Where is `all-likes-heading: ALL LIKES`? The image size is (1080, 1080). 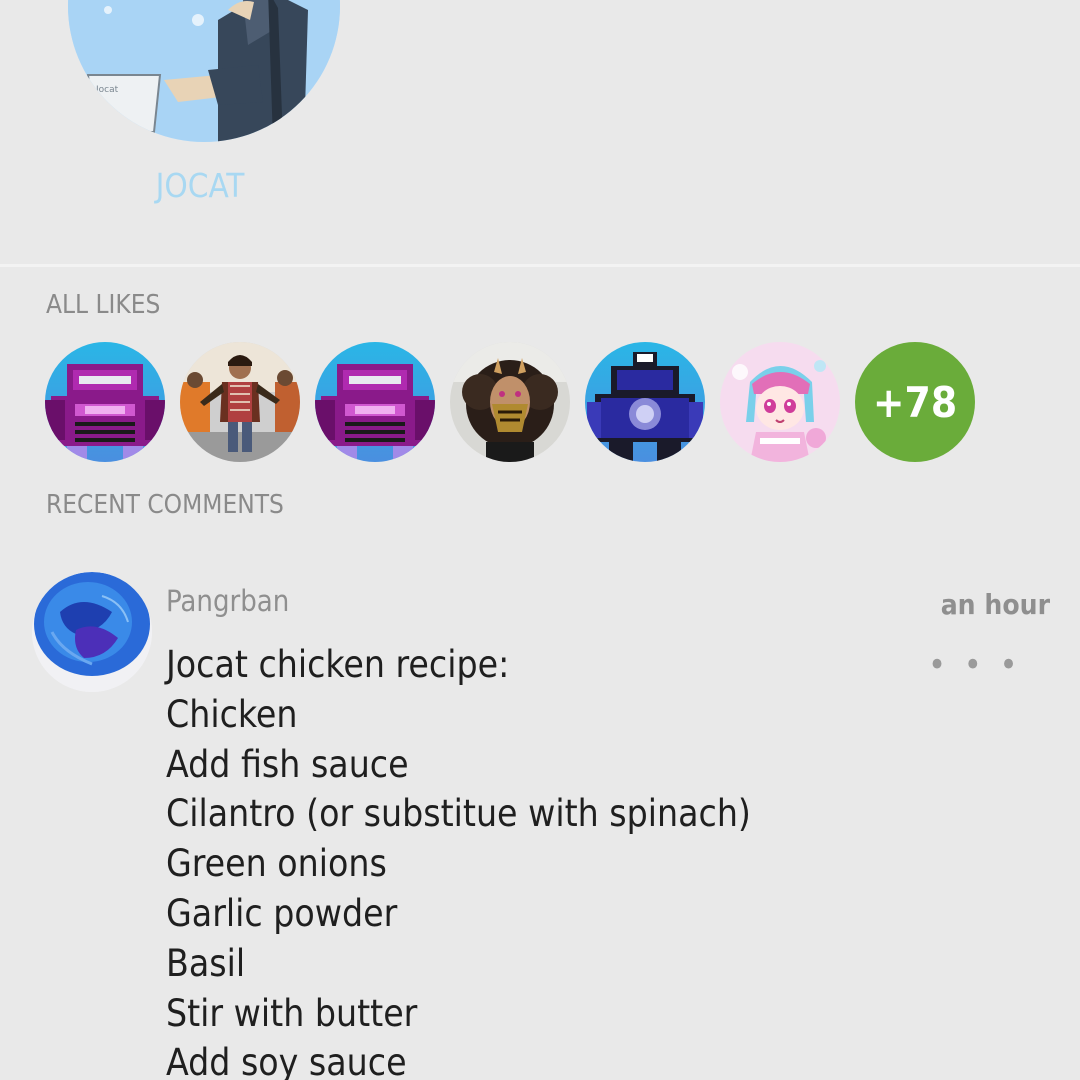
all-likes-heading: ALL LIKES is located at coordinates (103, 305).